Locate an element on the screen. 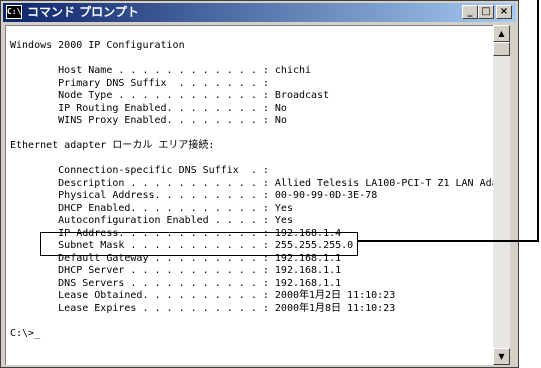  console-line: Autoconfiguration Enabled . . . . : Yes is located at coordinates (151, 220).